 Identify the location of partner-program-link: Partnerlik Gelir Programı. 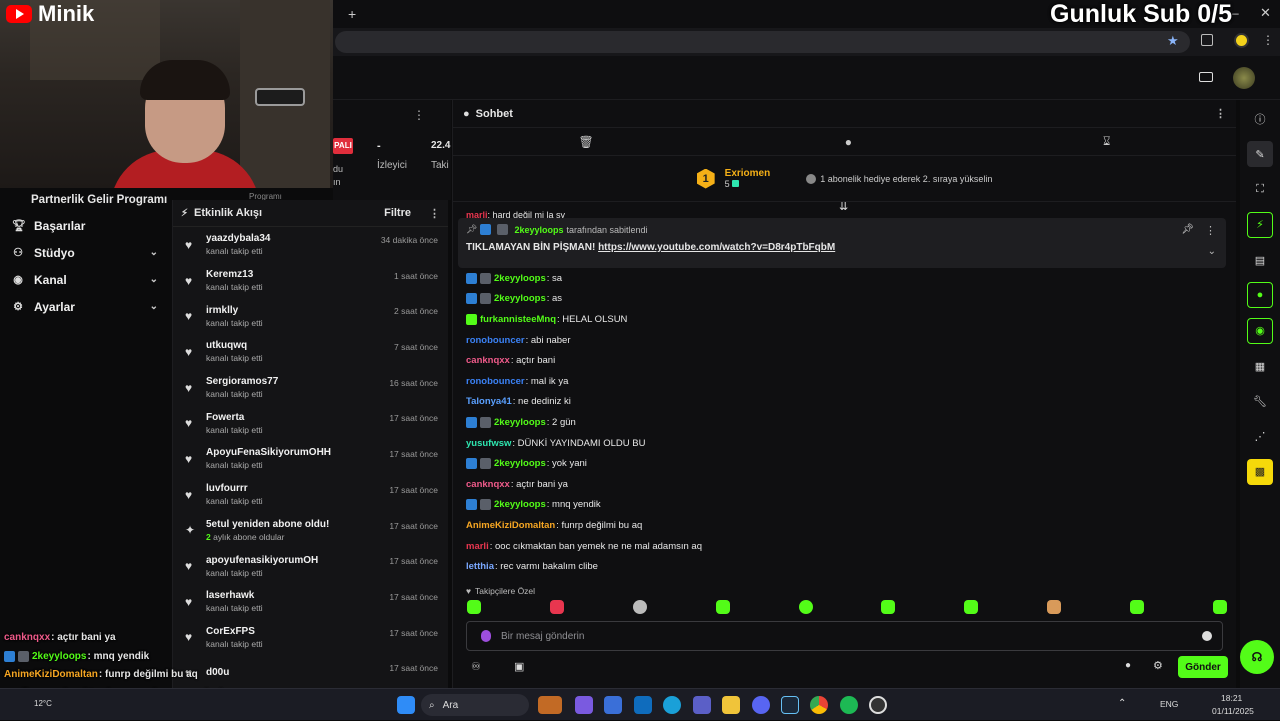
(85, 200).